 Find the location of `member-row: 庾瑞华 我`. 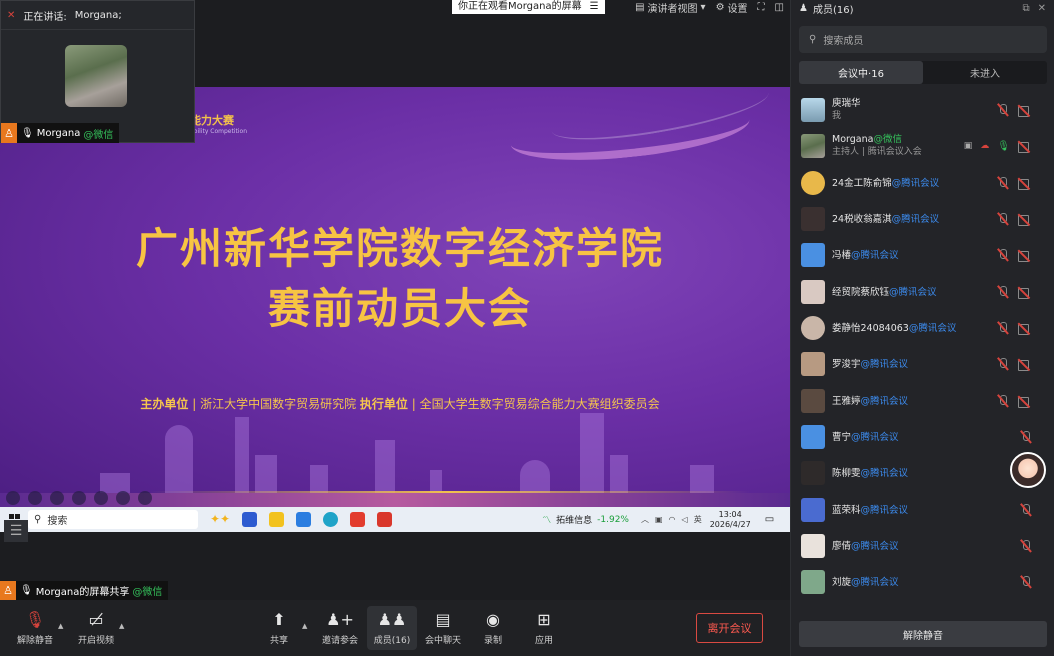

member-row: 庾瑞华 我 is located at coordinates (922, 110).